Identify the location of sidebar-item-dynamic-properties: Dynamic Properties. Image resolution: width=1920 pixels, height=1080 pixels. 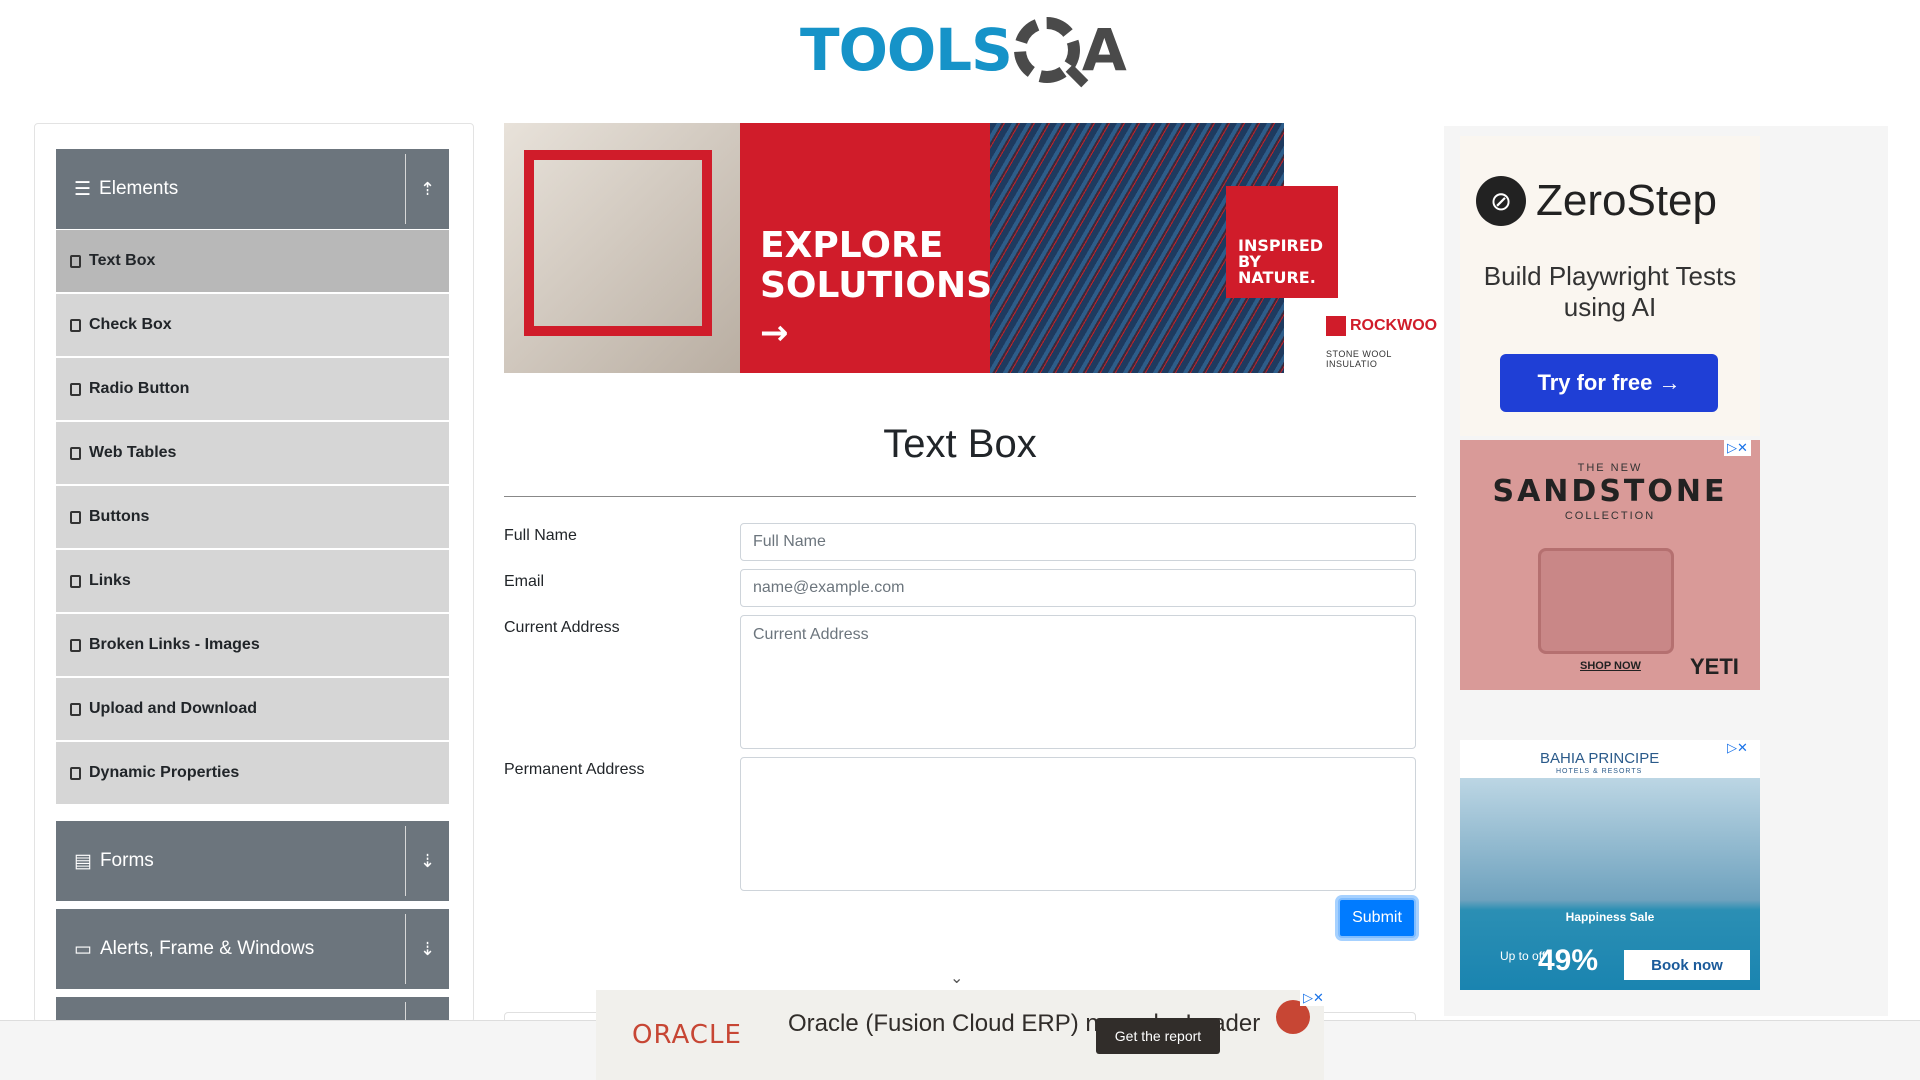
(252, 773).